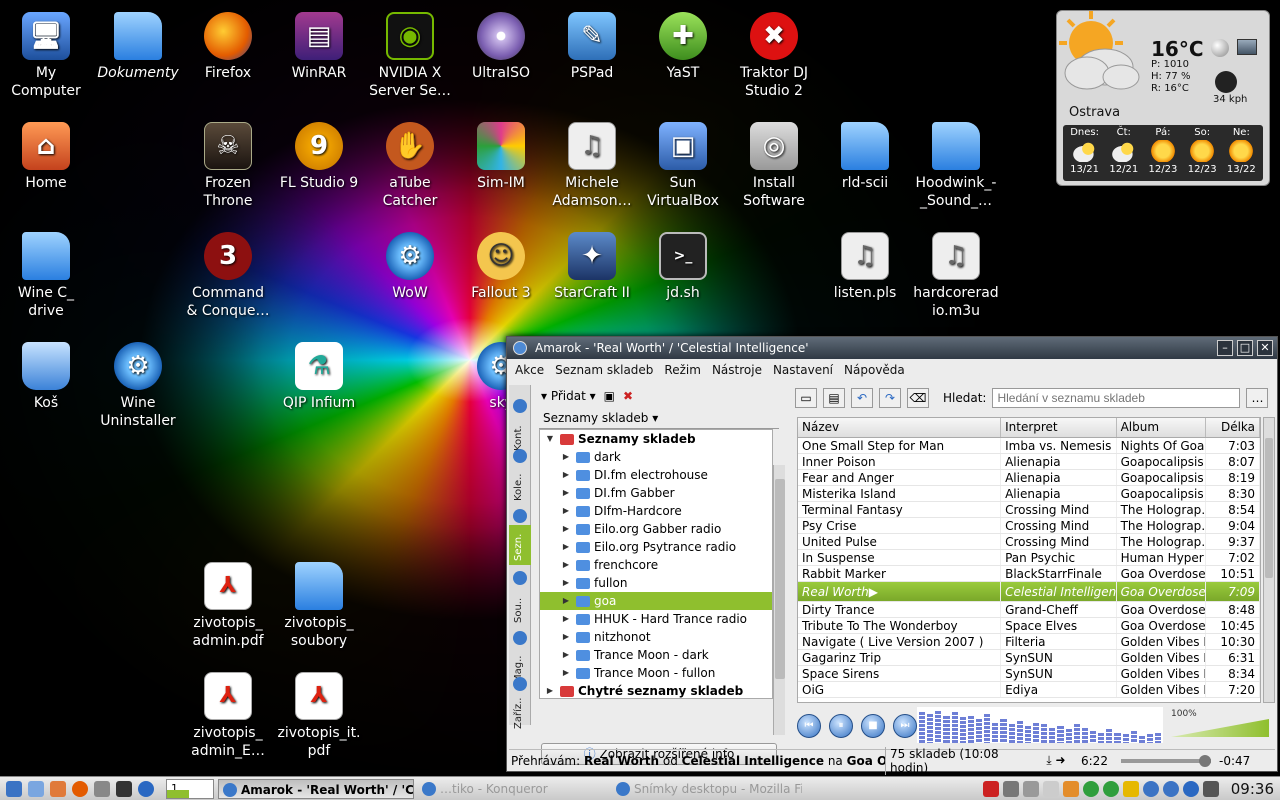 The height and width of the screenshot is (800, 1280). Describe the element at coordinates (228, 47) in the screenshot. I see `desktop-icon: Firefox` at that location.